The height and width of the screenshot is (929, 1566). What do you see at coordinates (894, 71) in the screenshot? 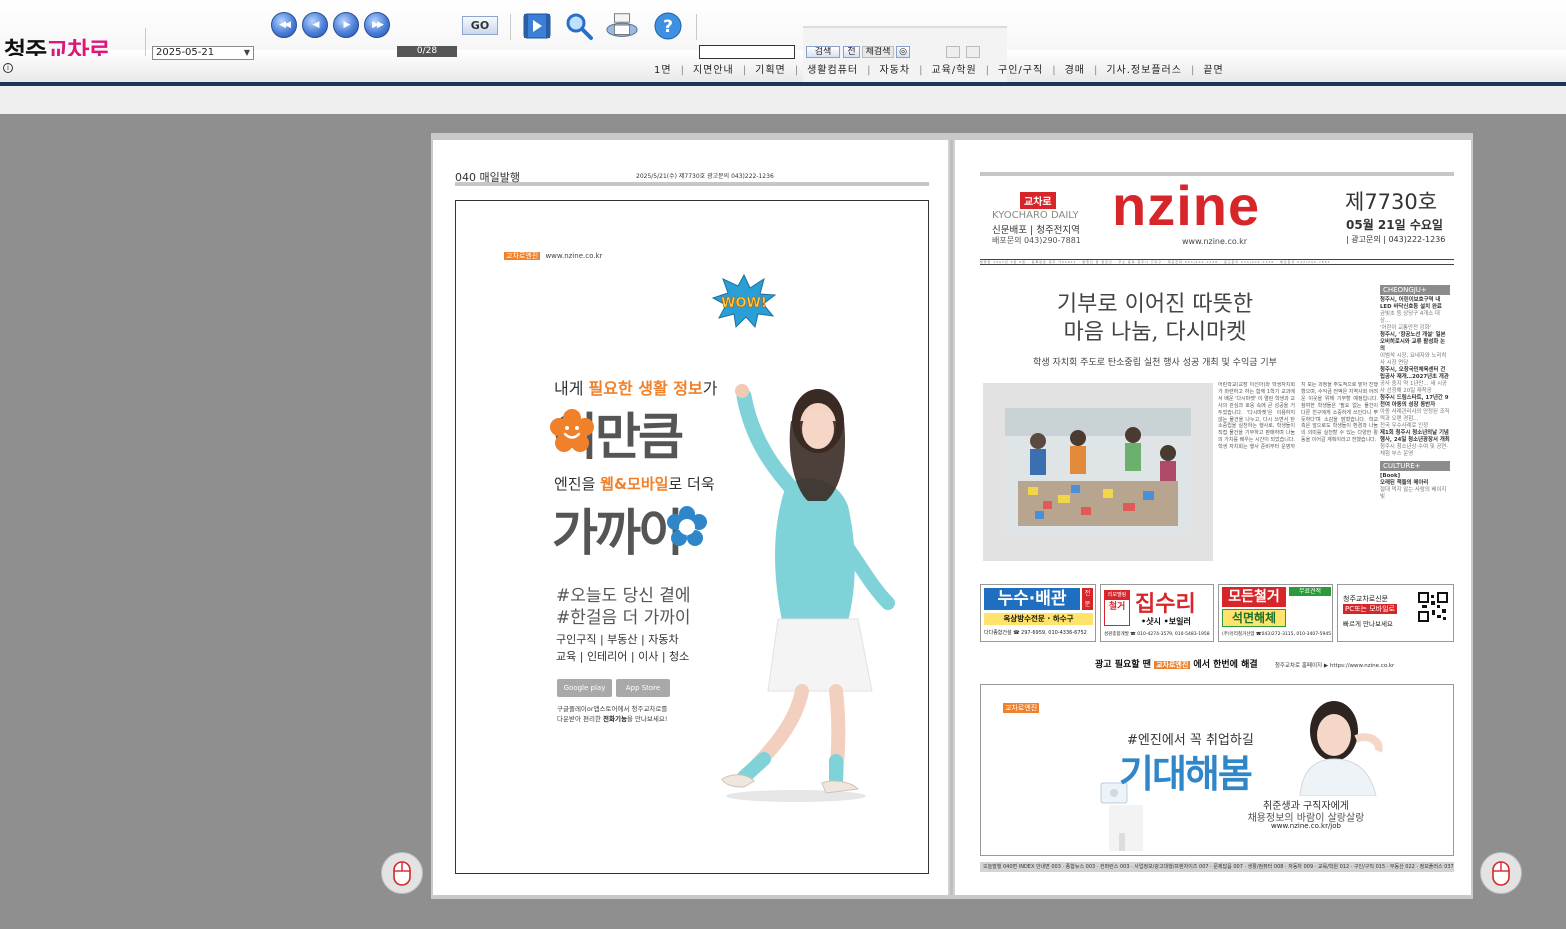
I see `section-menu-item: 자동차` at bounding box center [894, 71].